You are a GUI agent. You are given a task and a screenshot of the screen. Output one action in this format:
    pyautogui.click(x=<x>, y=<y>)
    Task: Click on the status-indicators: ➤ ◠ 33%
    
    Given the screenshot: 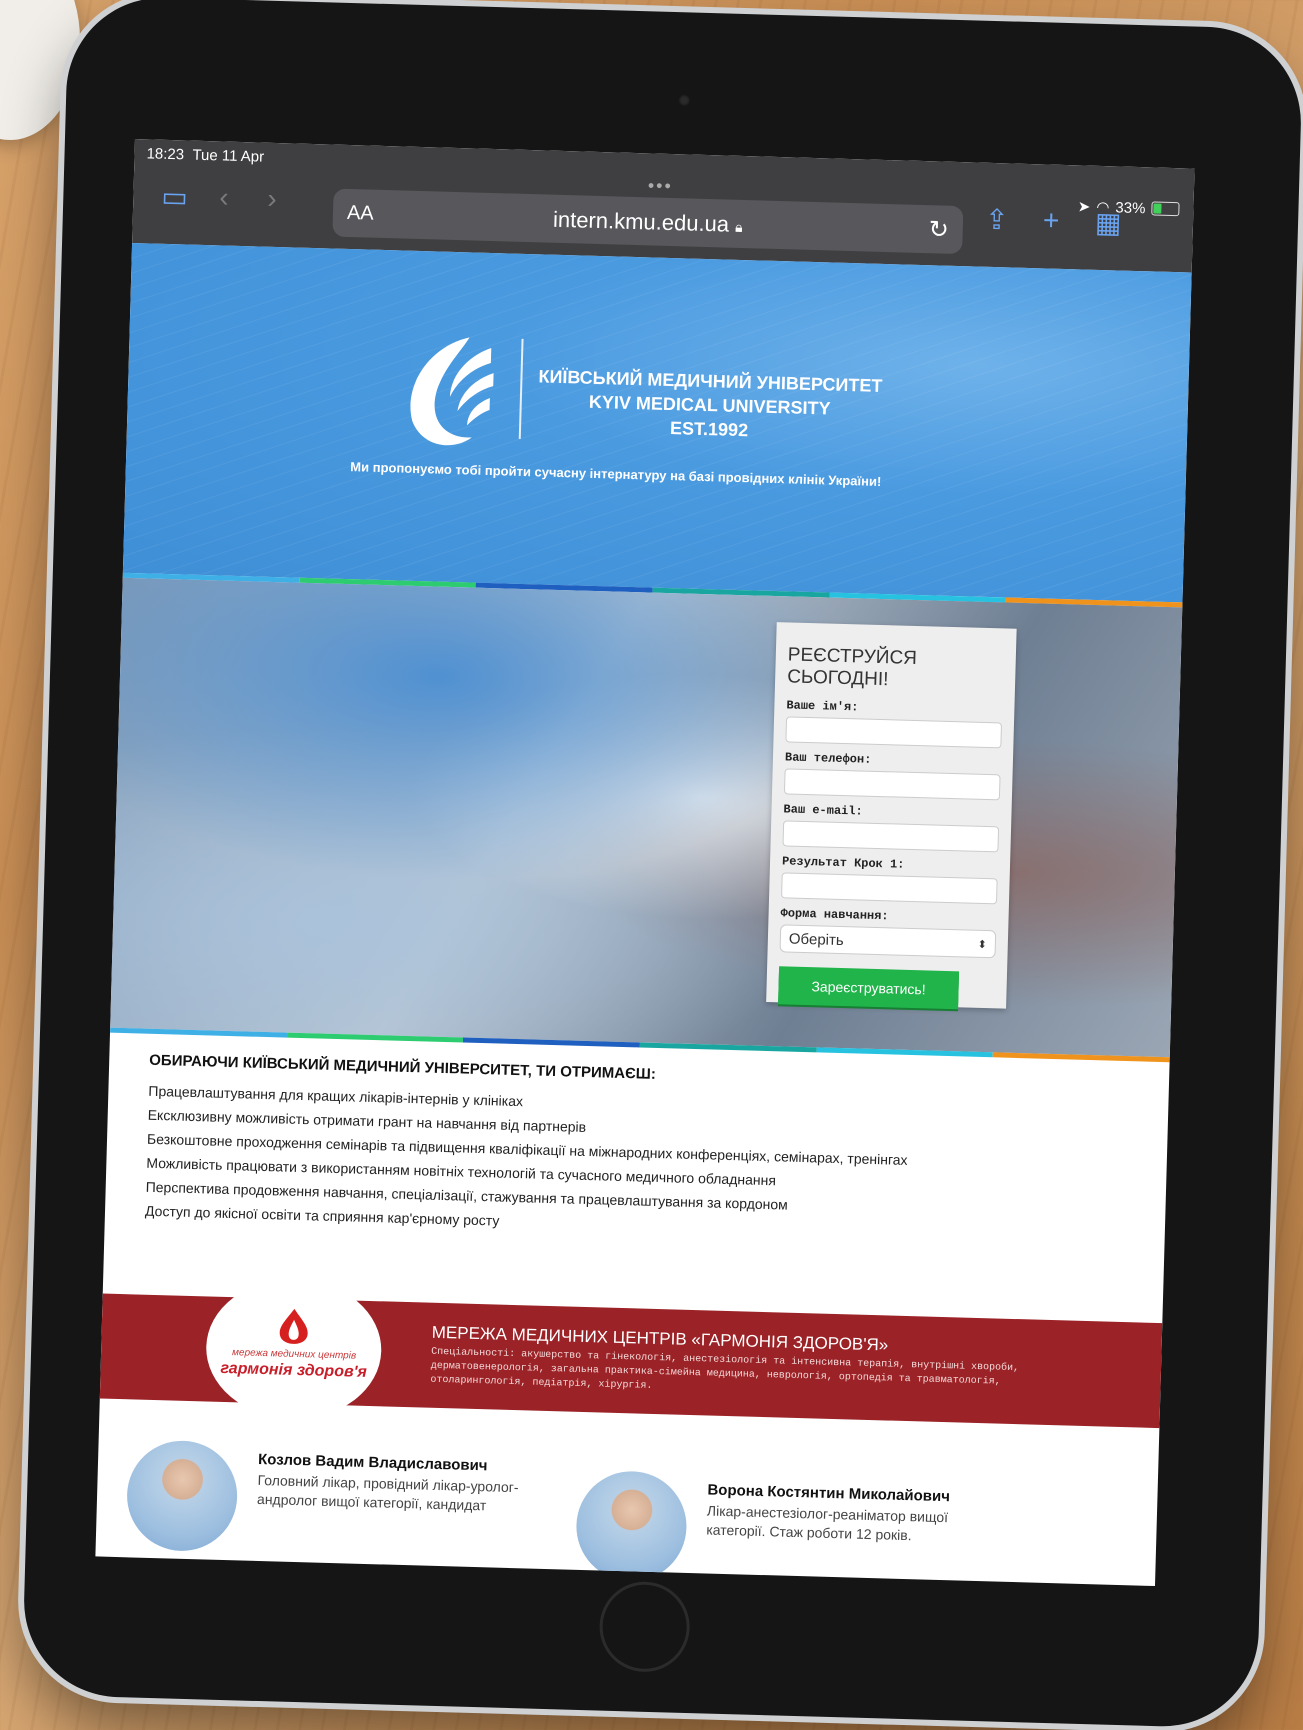 What is the action you would take?
    pyautogui.click(x=1129, y=207)
    